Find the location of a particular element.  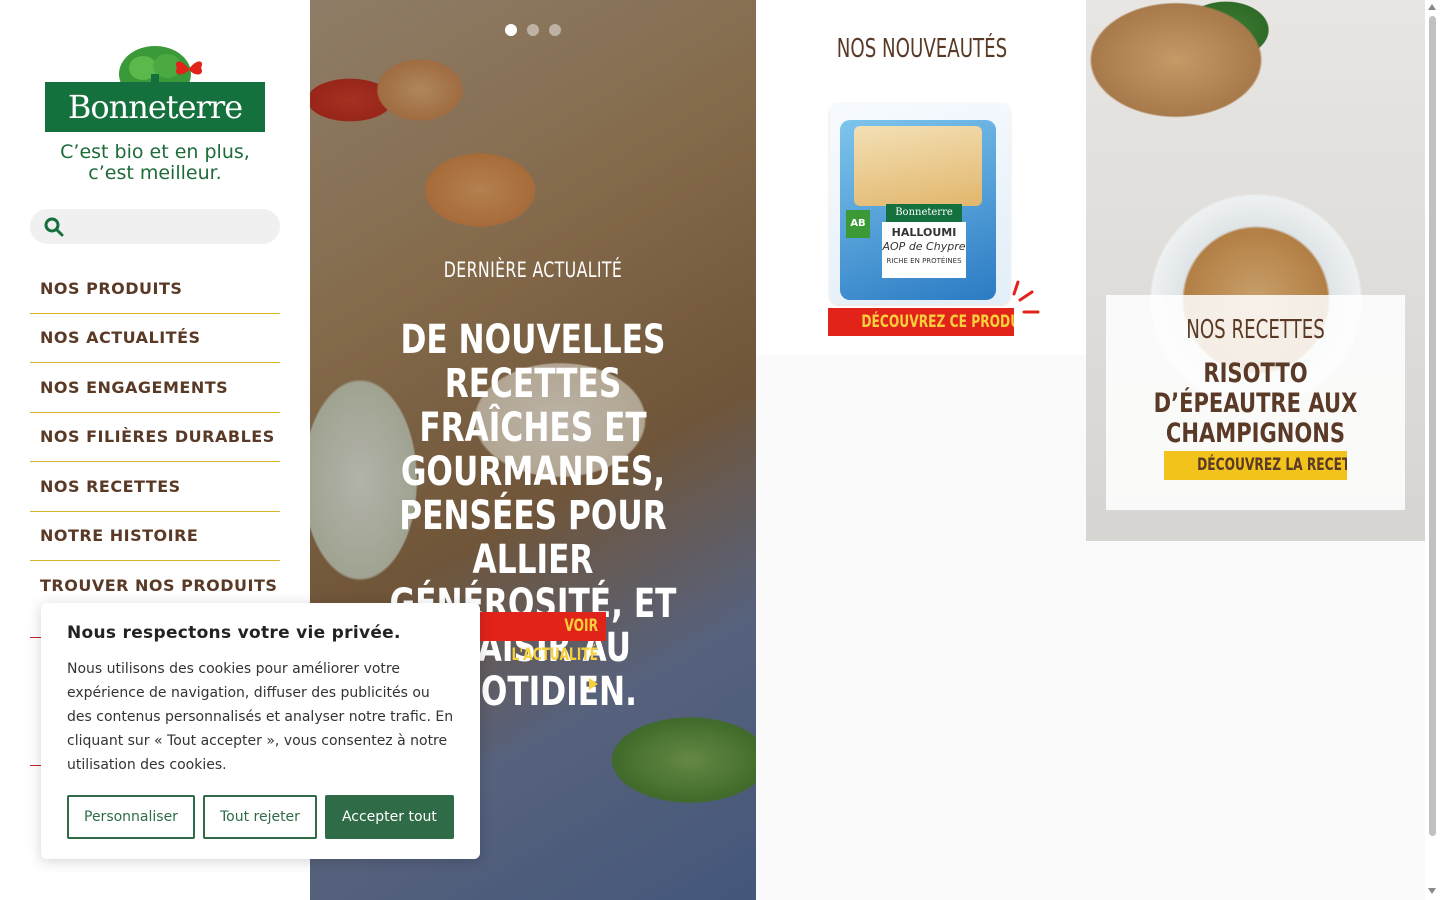

scroll-thumb is located at coordinates (1432, 426).